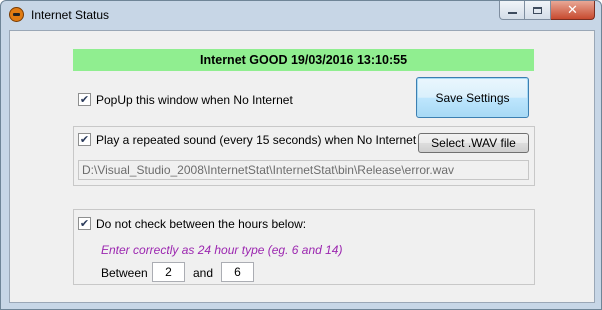  What do you see at coordinates (473, 143) in the screenshot?
I see `select-wav-button: Select .WAV file` at bounding box center [473, 143].